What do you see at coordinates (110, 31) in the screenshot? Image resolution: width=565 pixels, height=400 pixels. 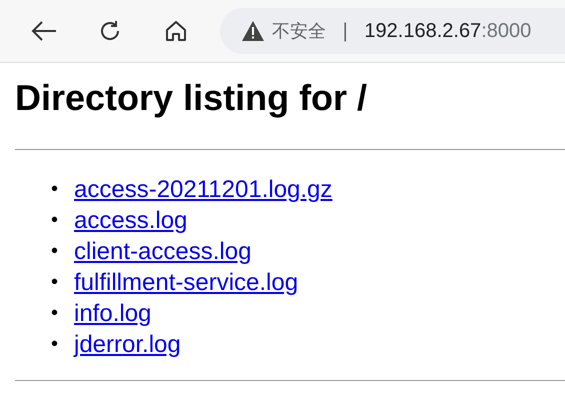 I see `reload-icon` at bounding box center [110, 31].